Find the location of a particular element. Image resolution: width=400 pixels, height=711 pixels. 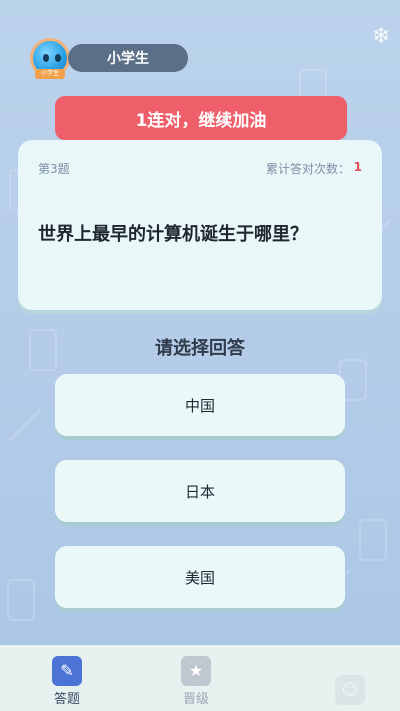

level-label: 小学生 is located at coordinates (128, 58).